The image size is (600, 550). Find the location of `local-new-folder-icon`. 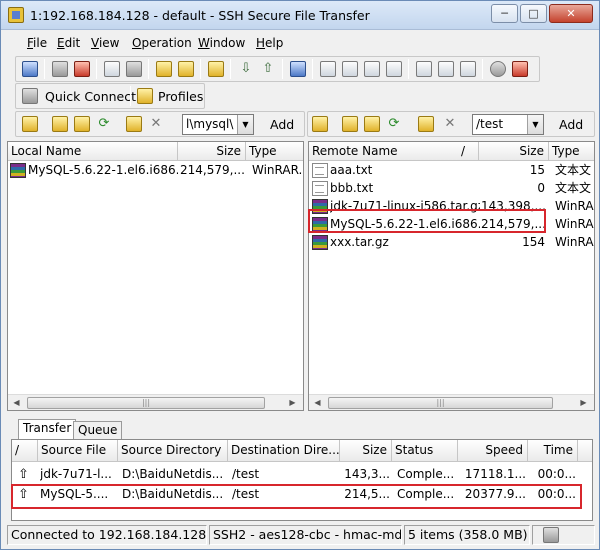

local-new-folder-icon is located at coordinates (82, 124).